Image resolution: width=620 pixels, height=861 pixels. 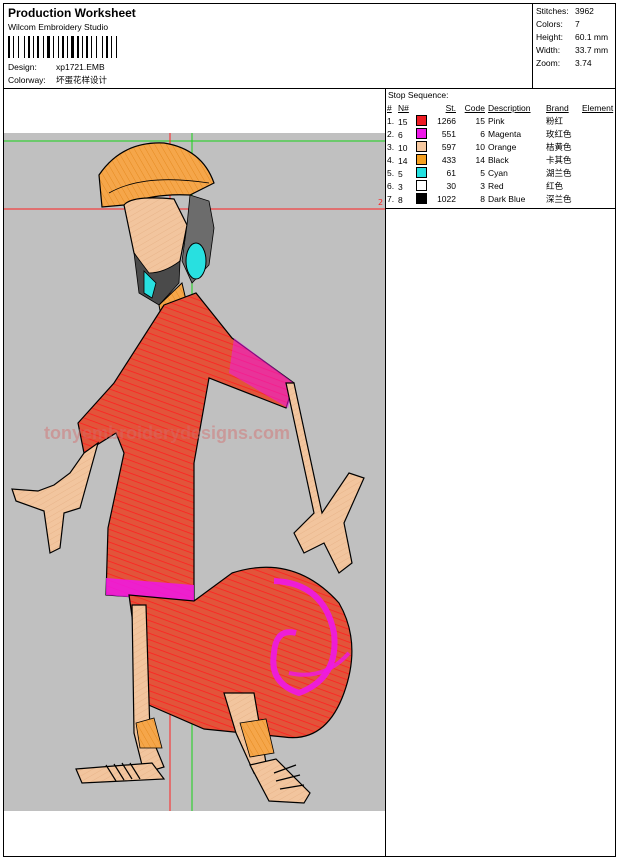 I want to click on stop-stitch-count: 433, so click(x=448, y=159).